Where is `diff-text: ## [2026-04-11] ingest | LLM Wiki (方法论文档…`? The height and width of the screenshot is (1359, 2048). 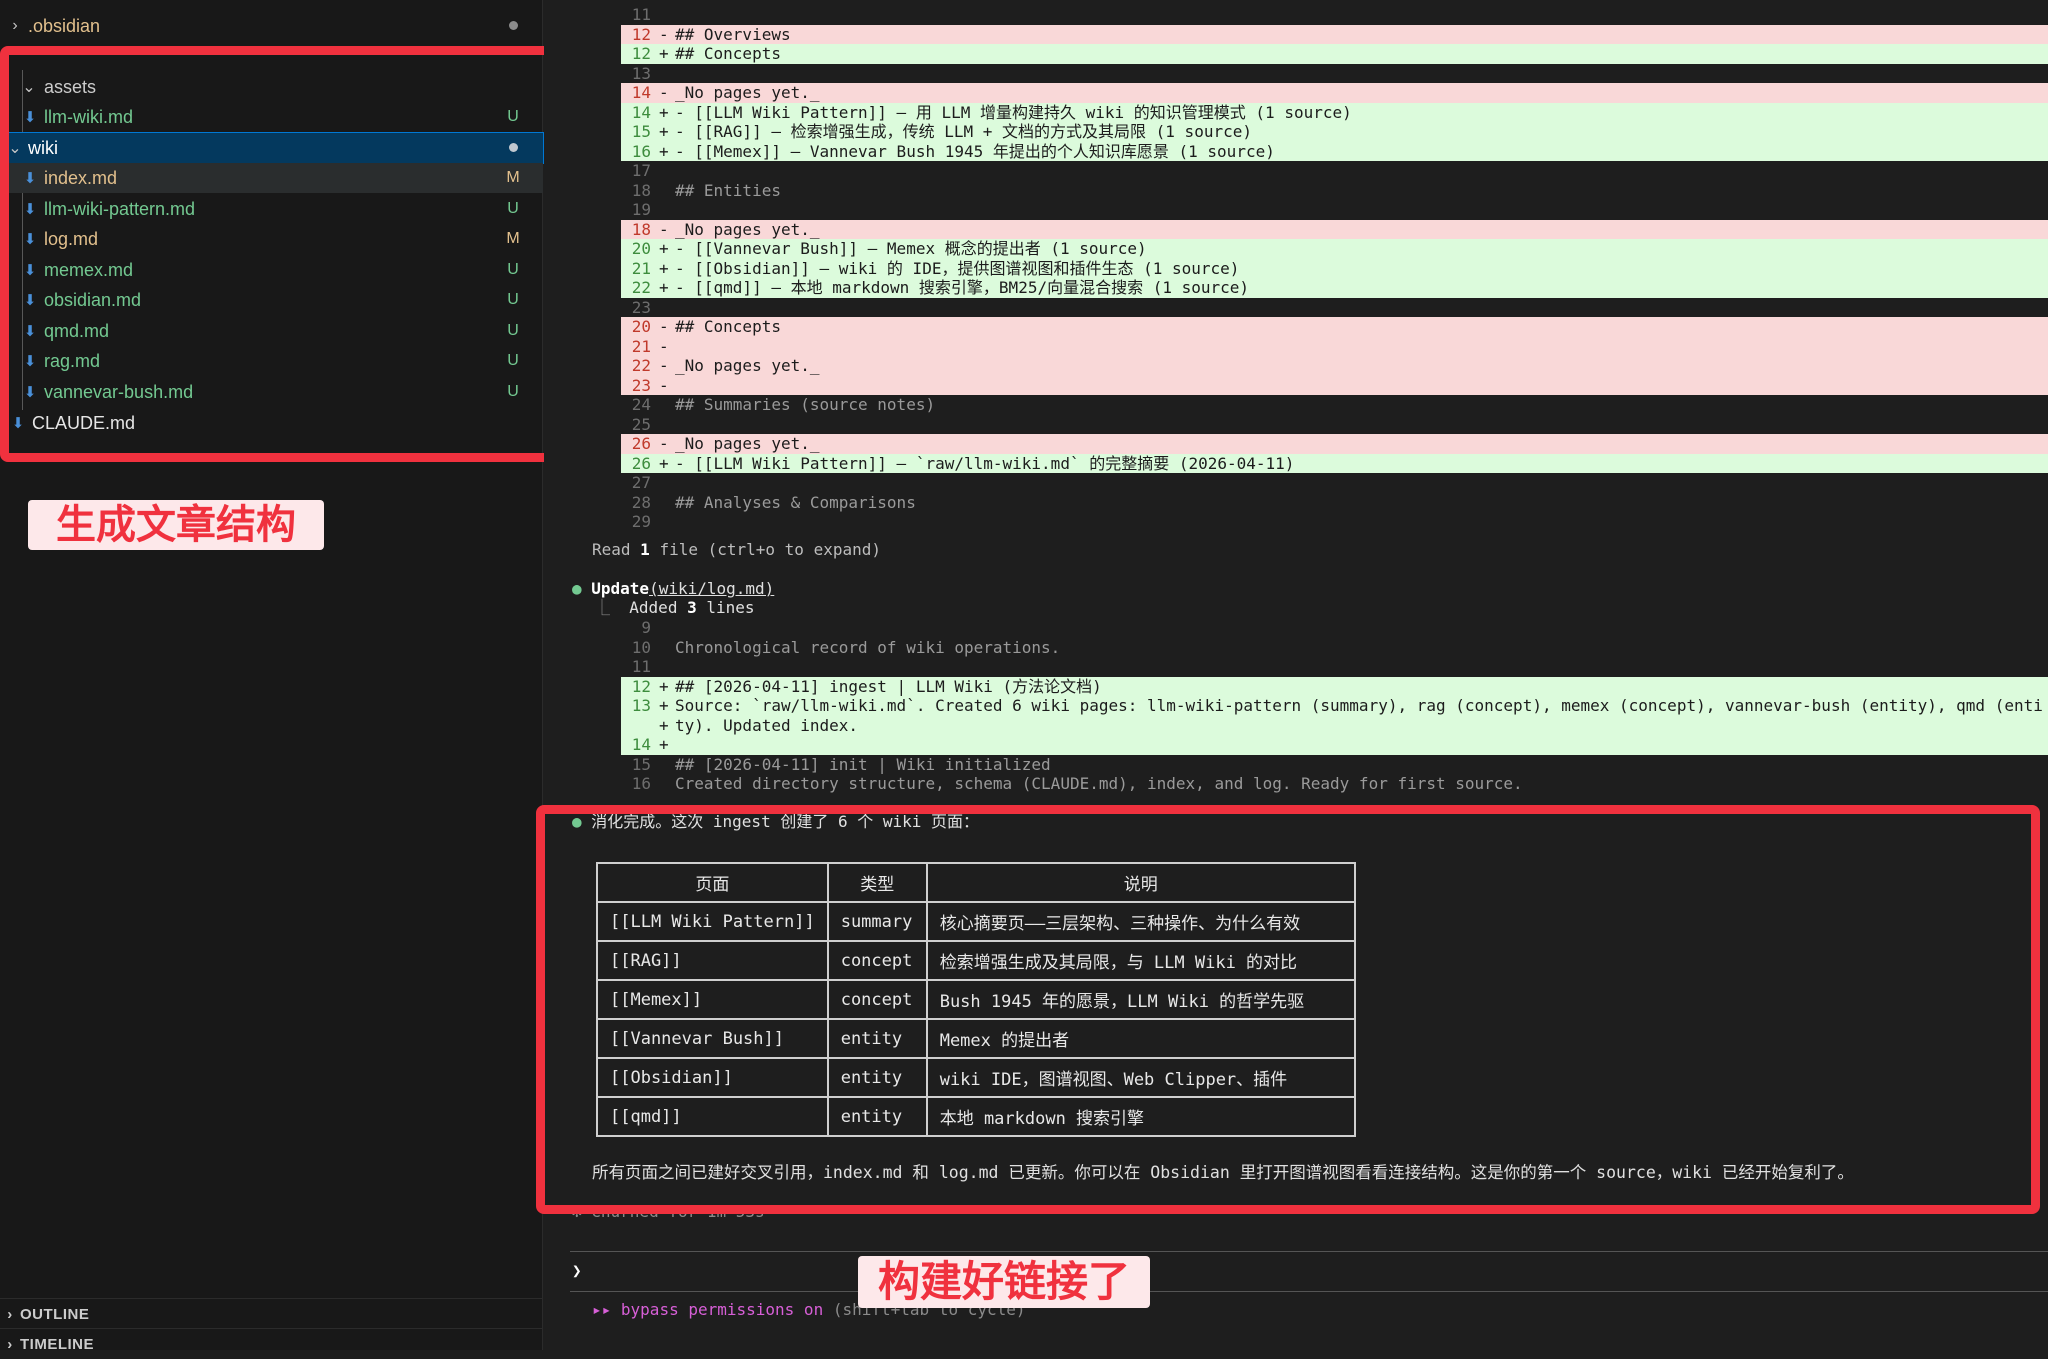
diff-text: ## [2026-04-11] ingest | LLM Wiki (方法论文档… is located at coordinates (888, 686).